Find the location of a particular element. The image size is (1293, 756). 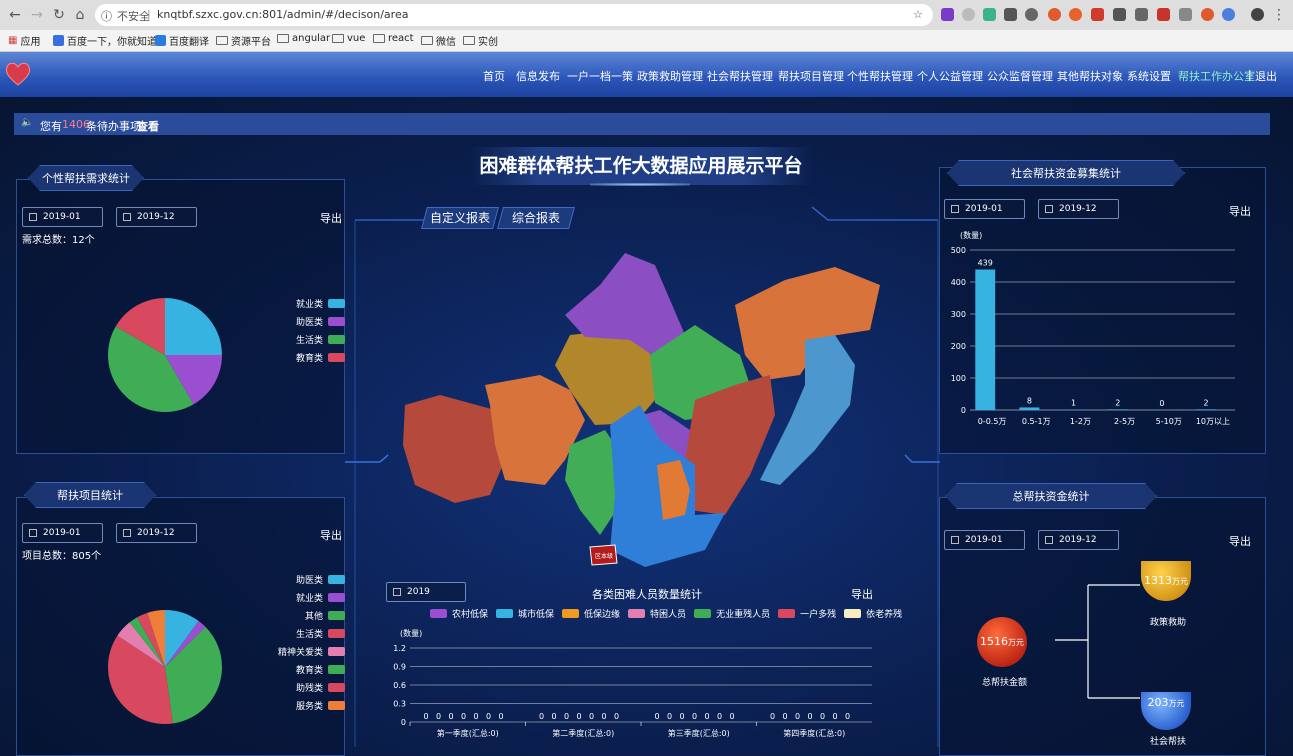

summary-report-button: 综合报表 is located at coordinates (536, 218).